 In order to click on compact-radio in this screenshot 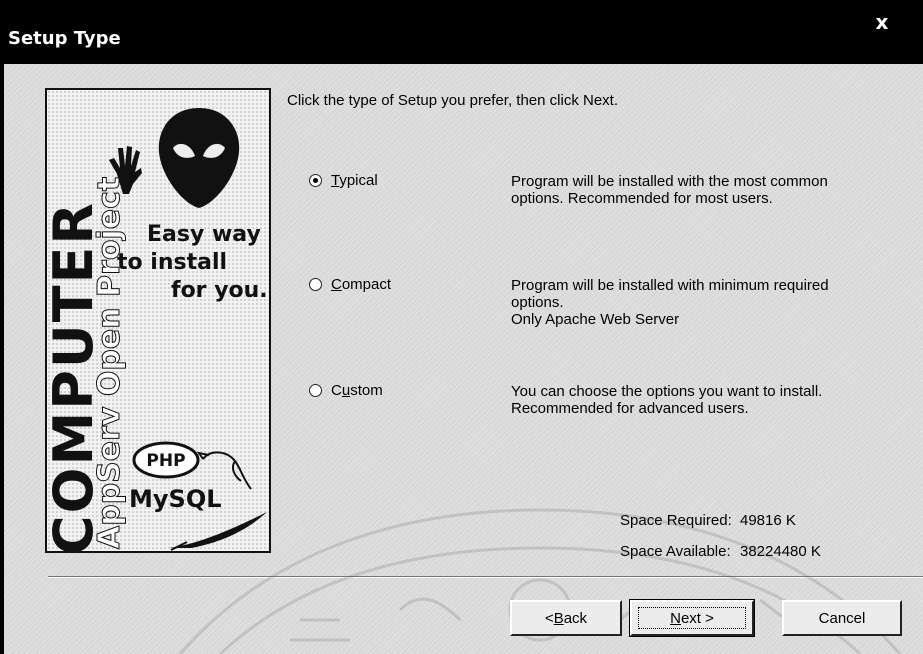, I will do `click(315, 284)`.